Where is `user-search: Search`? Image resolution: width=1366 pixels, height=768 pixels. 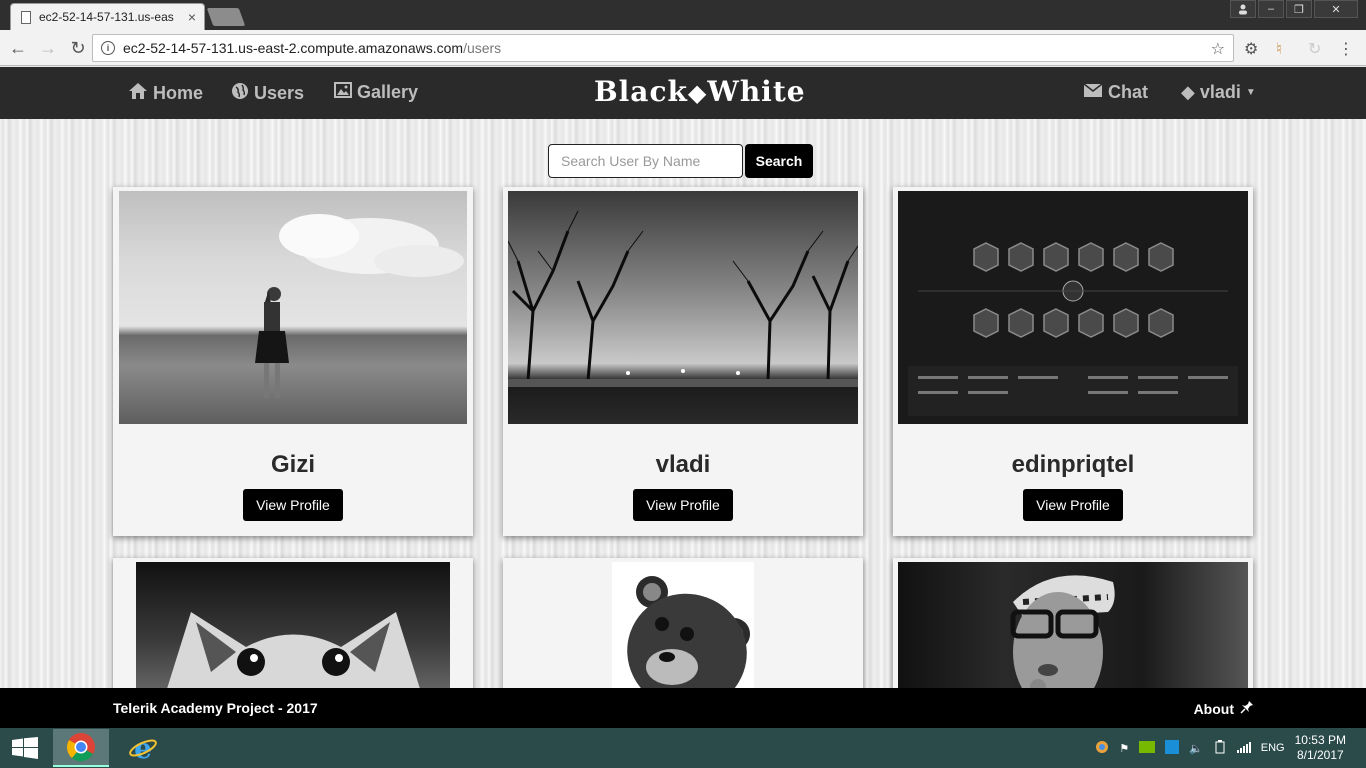 user-search: Search is located at coordinates (680, 161).